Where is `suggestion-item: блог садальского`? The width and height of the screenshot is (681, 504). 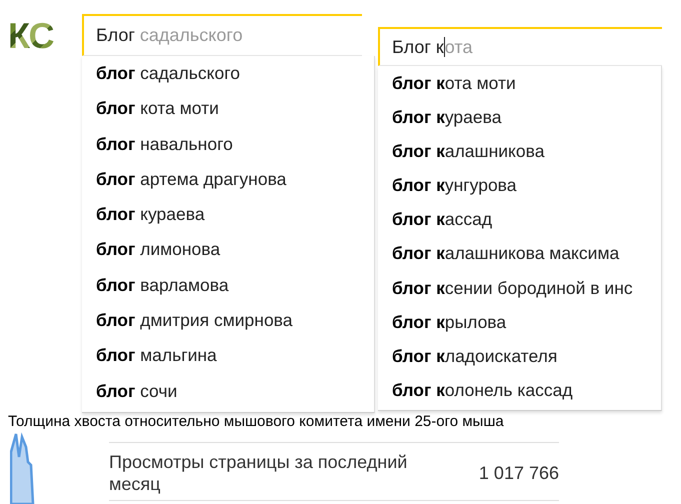 suggestion-item: блог садальского is located at coordinates (228, 74).